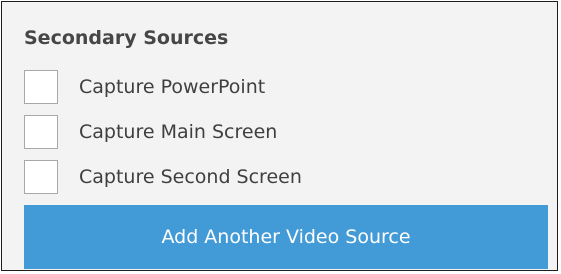 This screenshot has width=561, height=274. Describe the element at coordinates (172, 87) in the screenshot. I see `option-label: Capture PowerPoint` at that location.